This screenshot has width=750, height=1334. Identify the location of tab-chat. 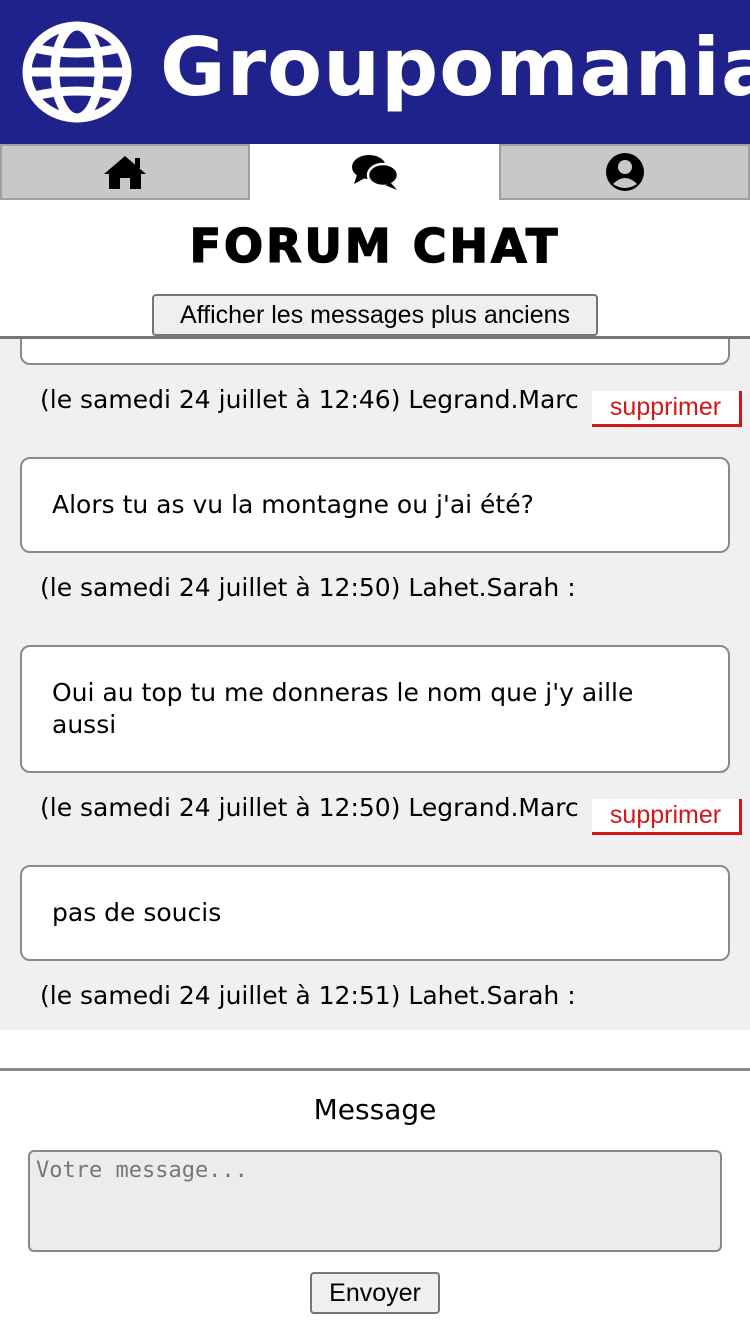
(375, 172).